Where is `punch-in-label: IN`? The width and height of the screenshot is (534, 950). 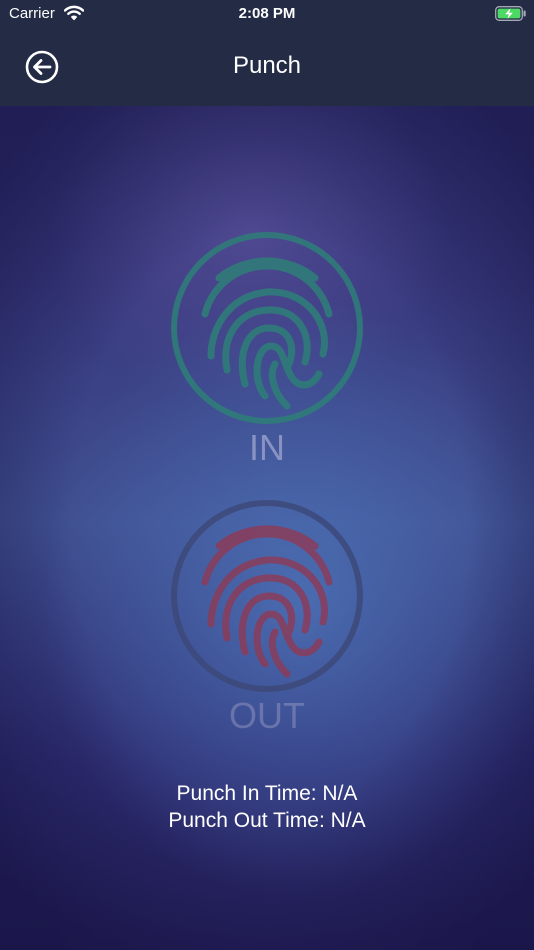
punch-in-label: IN is located at coordinates (267, 447).